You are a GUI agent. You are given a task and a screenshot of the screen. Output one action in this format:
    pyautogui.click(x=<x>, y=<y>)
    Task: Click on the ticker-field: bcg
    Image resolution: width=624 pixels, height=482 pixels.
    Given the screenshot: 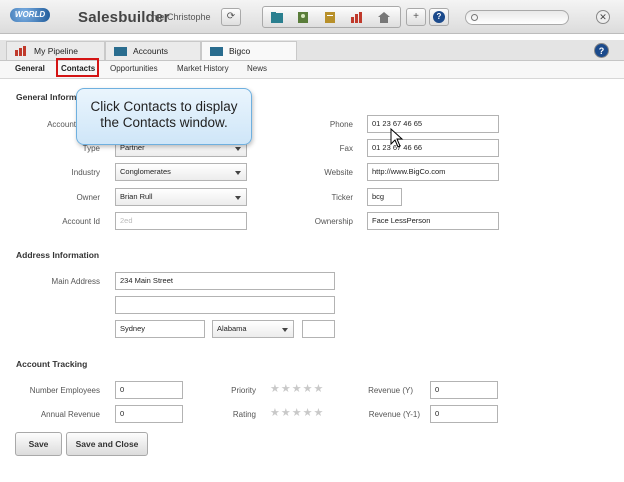 What is the action you would take?
    pyautogui.click(x=384, y=197)
    